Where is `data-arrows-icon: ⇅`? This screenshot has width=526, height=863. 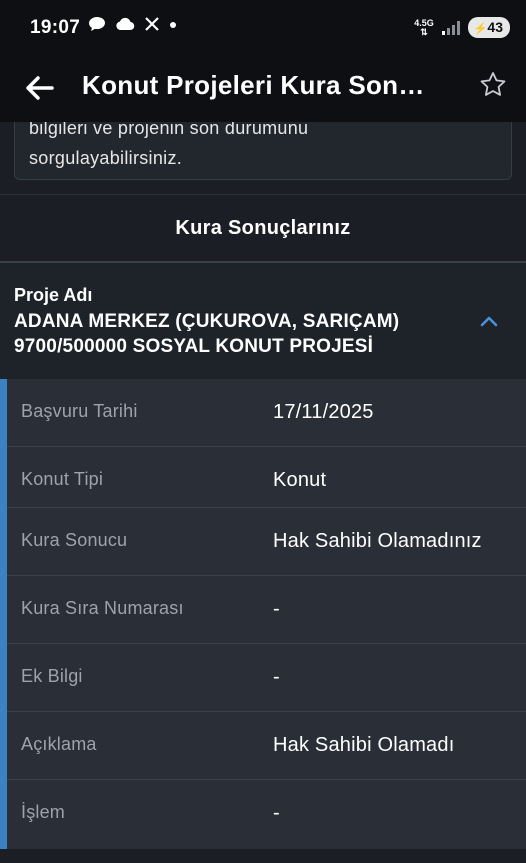 data-arrows-icon: ⇅ is located at coordinates (424, 31).